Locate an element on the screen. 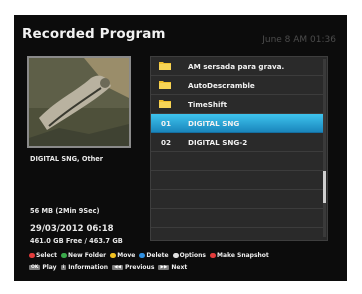 This screenshot has height=294, width=362. recording-row-selected: 01 DIGITAL SNG is located at coordinates (237, 123).